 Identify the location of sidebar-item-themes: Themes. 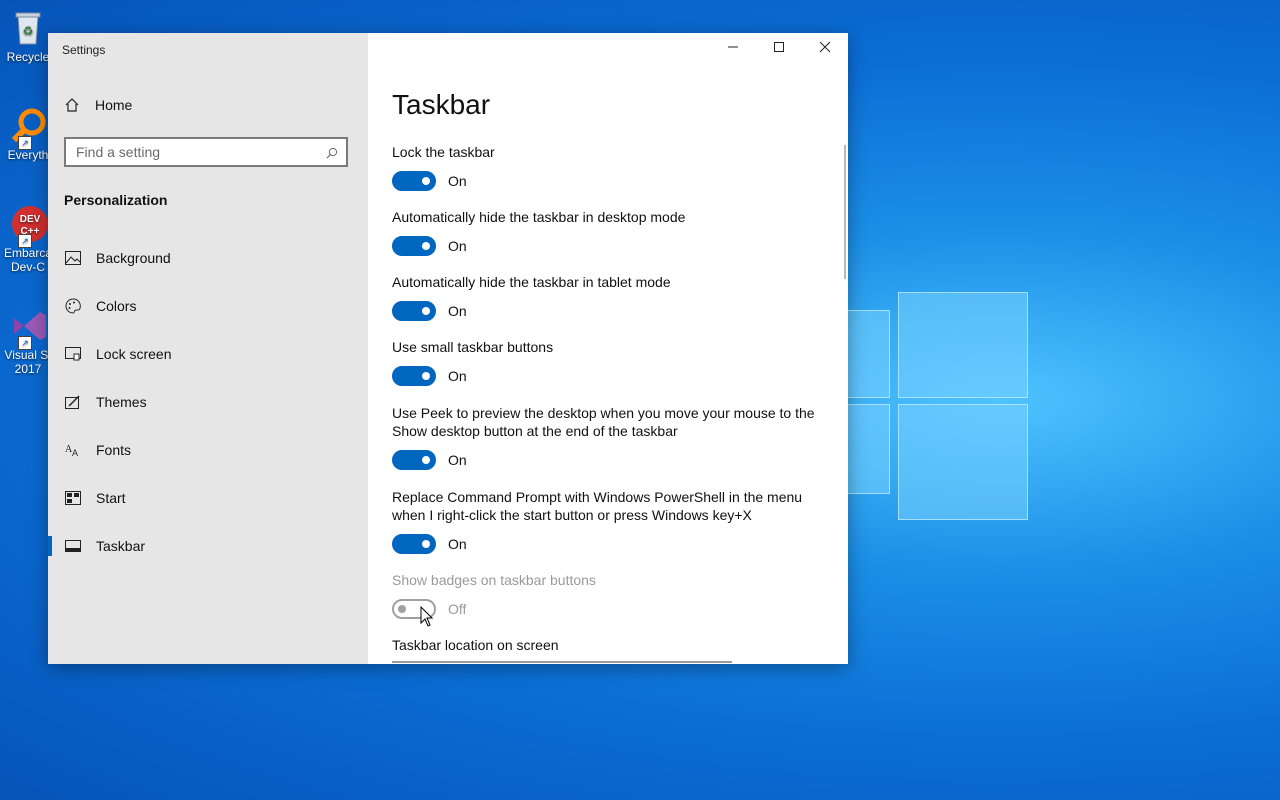
(208, 402).